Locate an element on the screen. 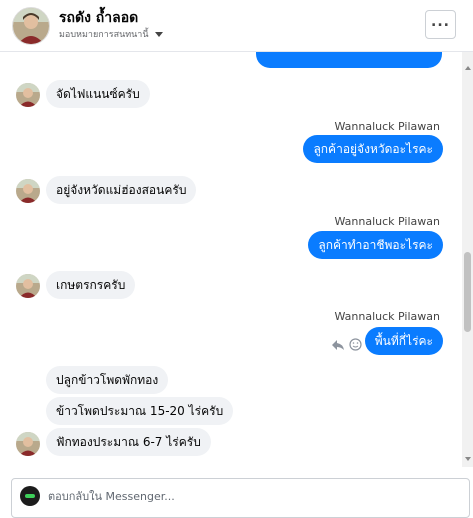 This screenshot has width=473, height=518. message-bubble-incoming: เกษตรกรครับ is located at coordinates (91, 285).